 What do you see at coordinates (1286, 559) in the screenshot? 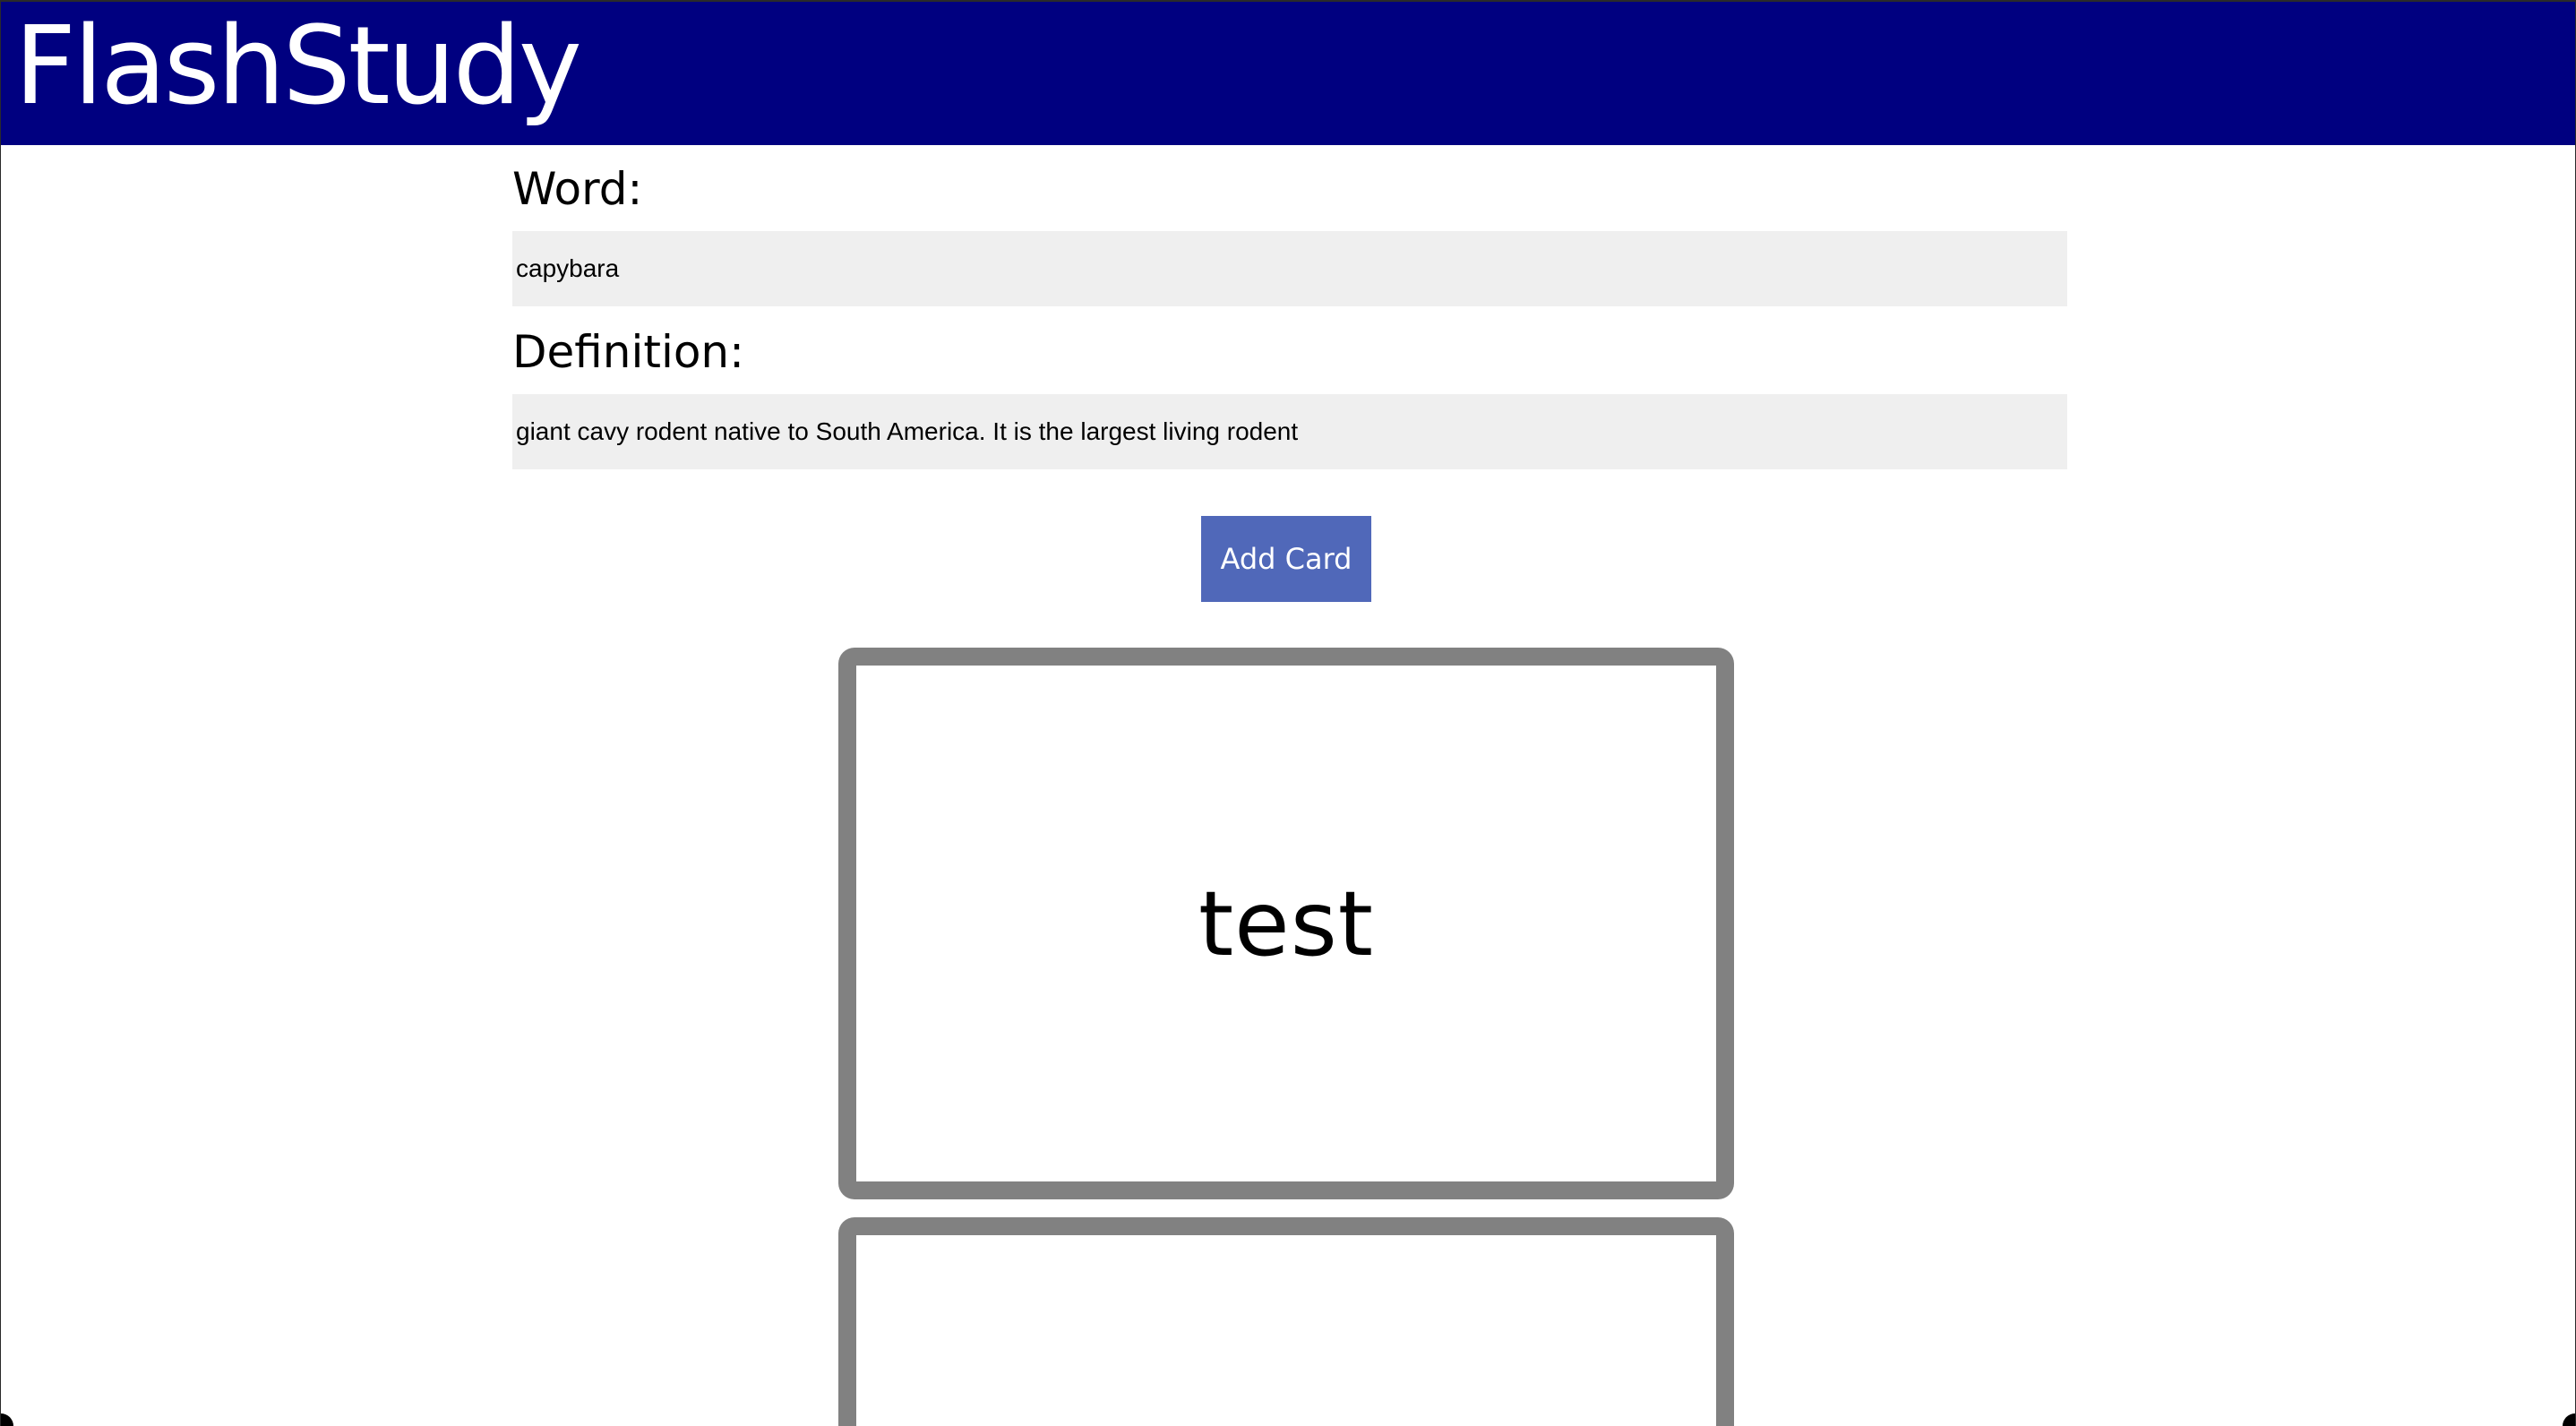
I see `add-card-button: Add Card` at bounding box center [1286, 559].